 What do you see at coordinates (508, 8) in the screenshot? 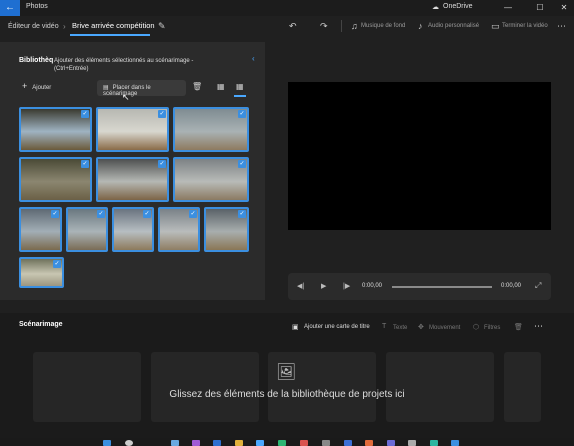
I see `minimize-icon: —` at bounding box center [508, 8].